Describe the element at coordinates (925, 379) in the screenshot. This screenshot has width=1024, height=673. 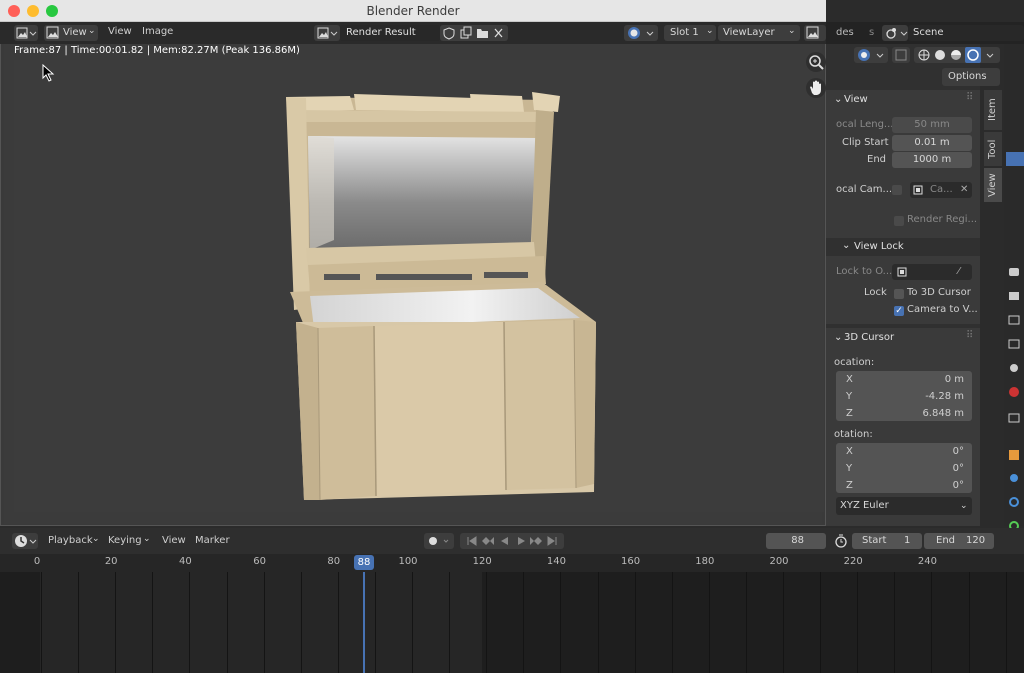
I see `location-x-field: 0 m` at that location.